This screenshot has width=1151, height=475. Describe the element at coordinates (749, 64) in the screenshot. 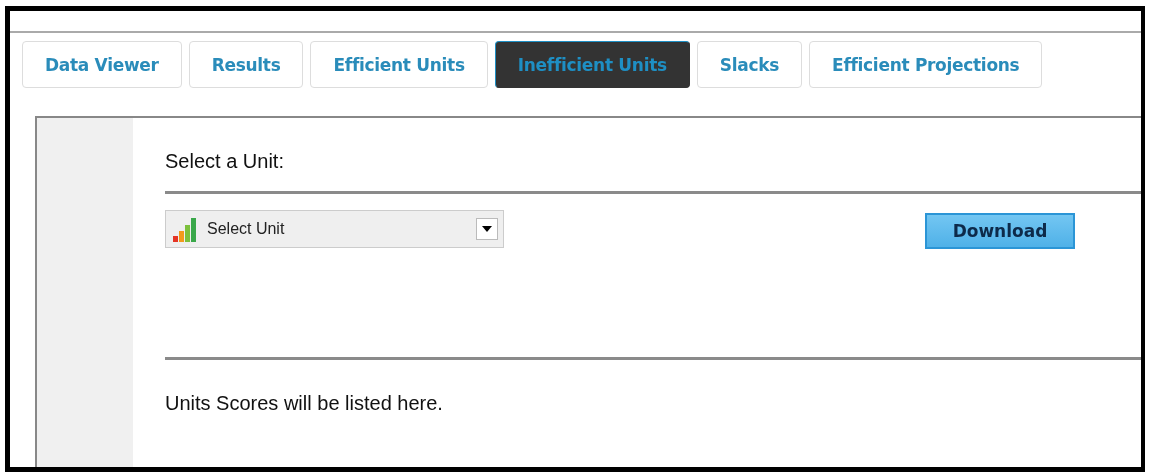

I see `tab: Slacks` at that location.